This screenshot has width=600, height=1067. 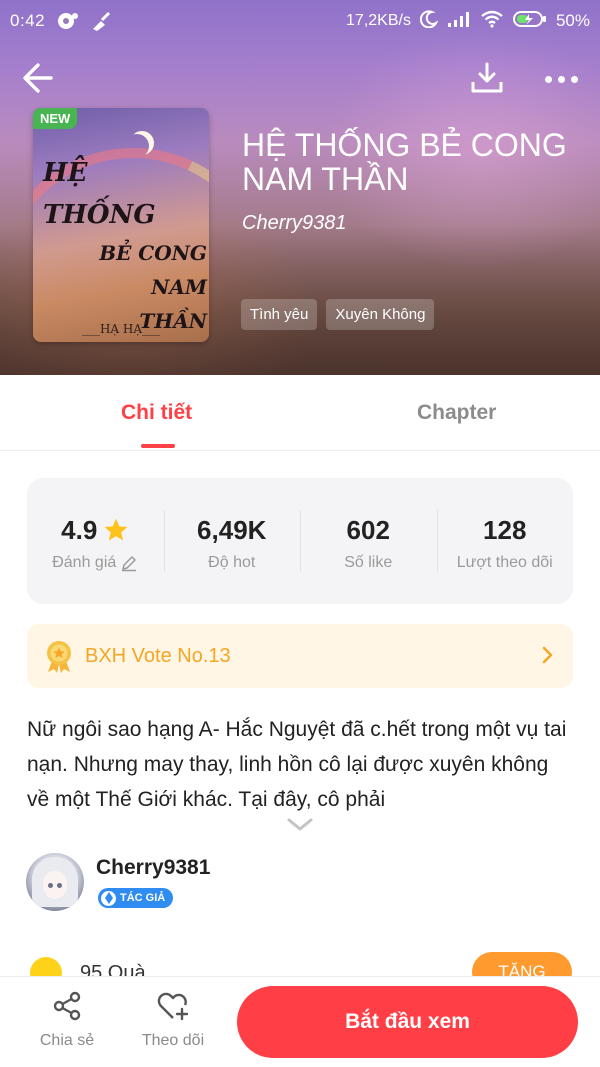 What do you see at coordinates (101, 21) in the screenshot?
I see `cleaner-icon` at bounding box center [101, 21].